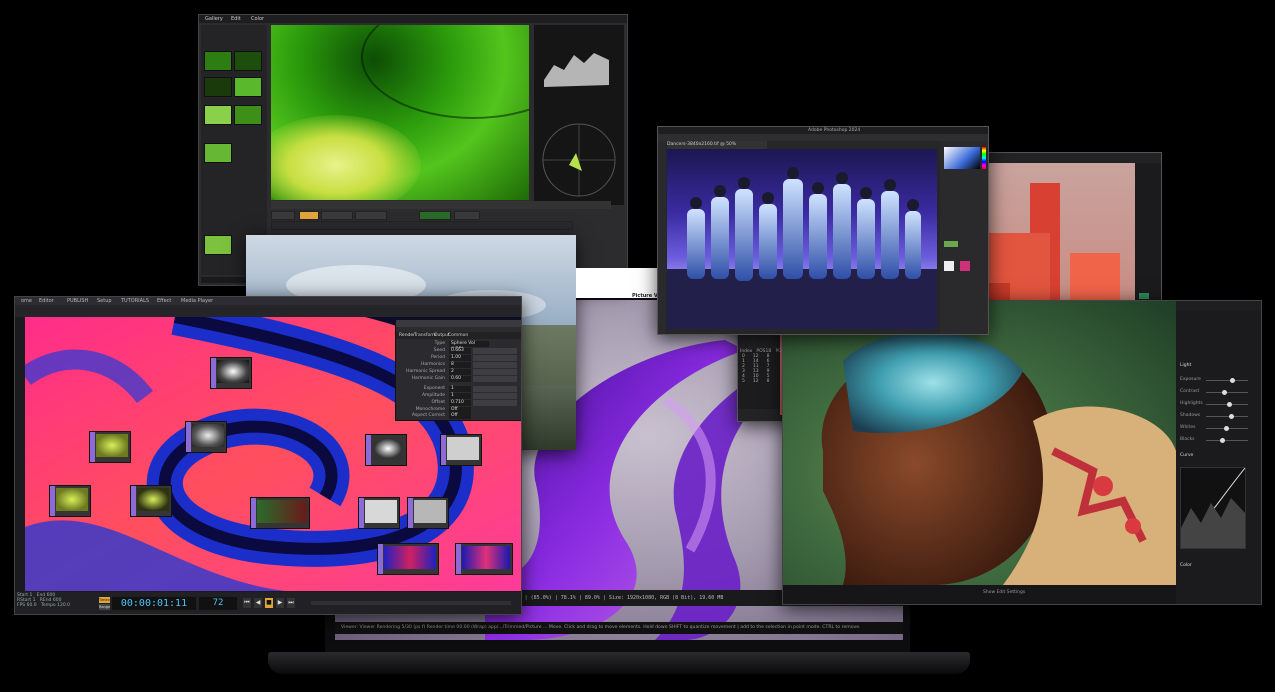 This screenshot has height=692, width=1275. What do you see at coordinates (218, 603) in the screenshot?
I see `frame-field: 72` at bounding box center [218, 603].